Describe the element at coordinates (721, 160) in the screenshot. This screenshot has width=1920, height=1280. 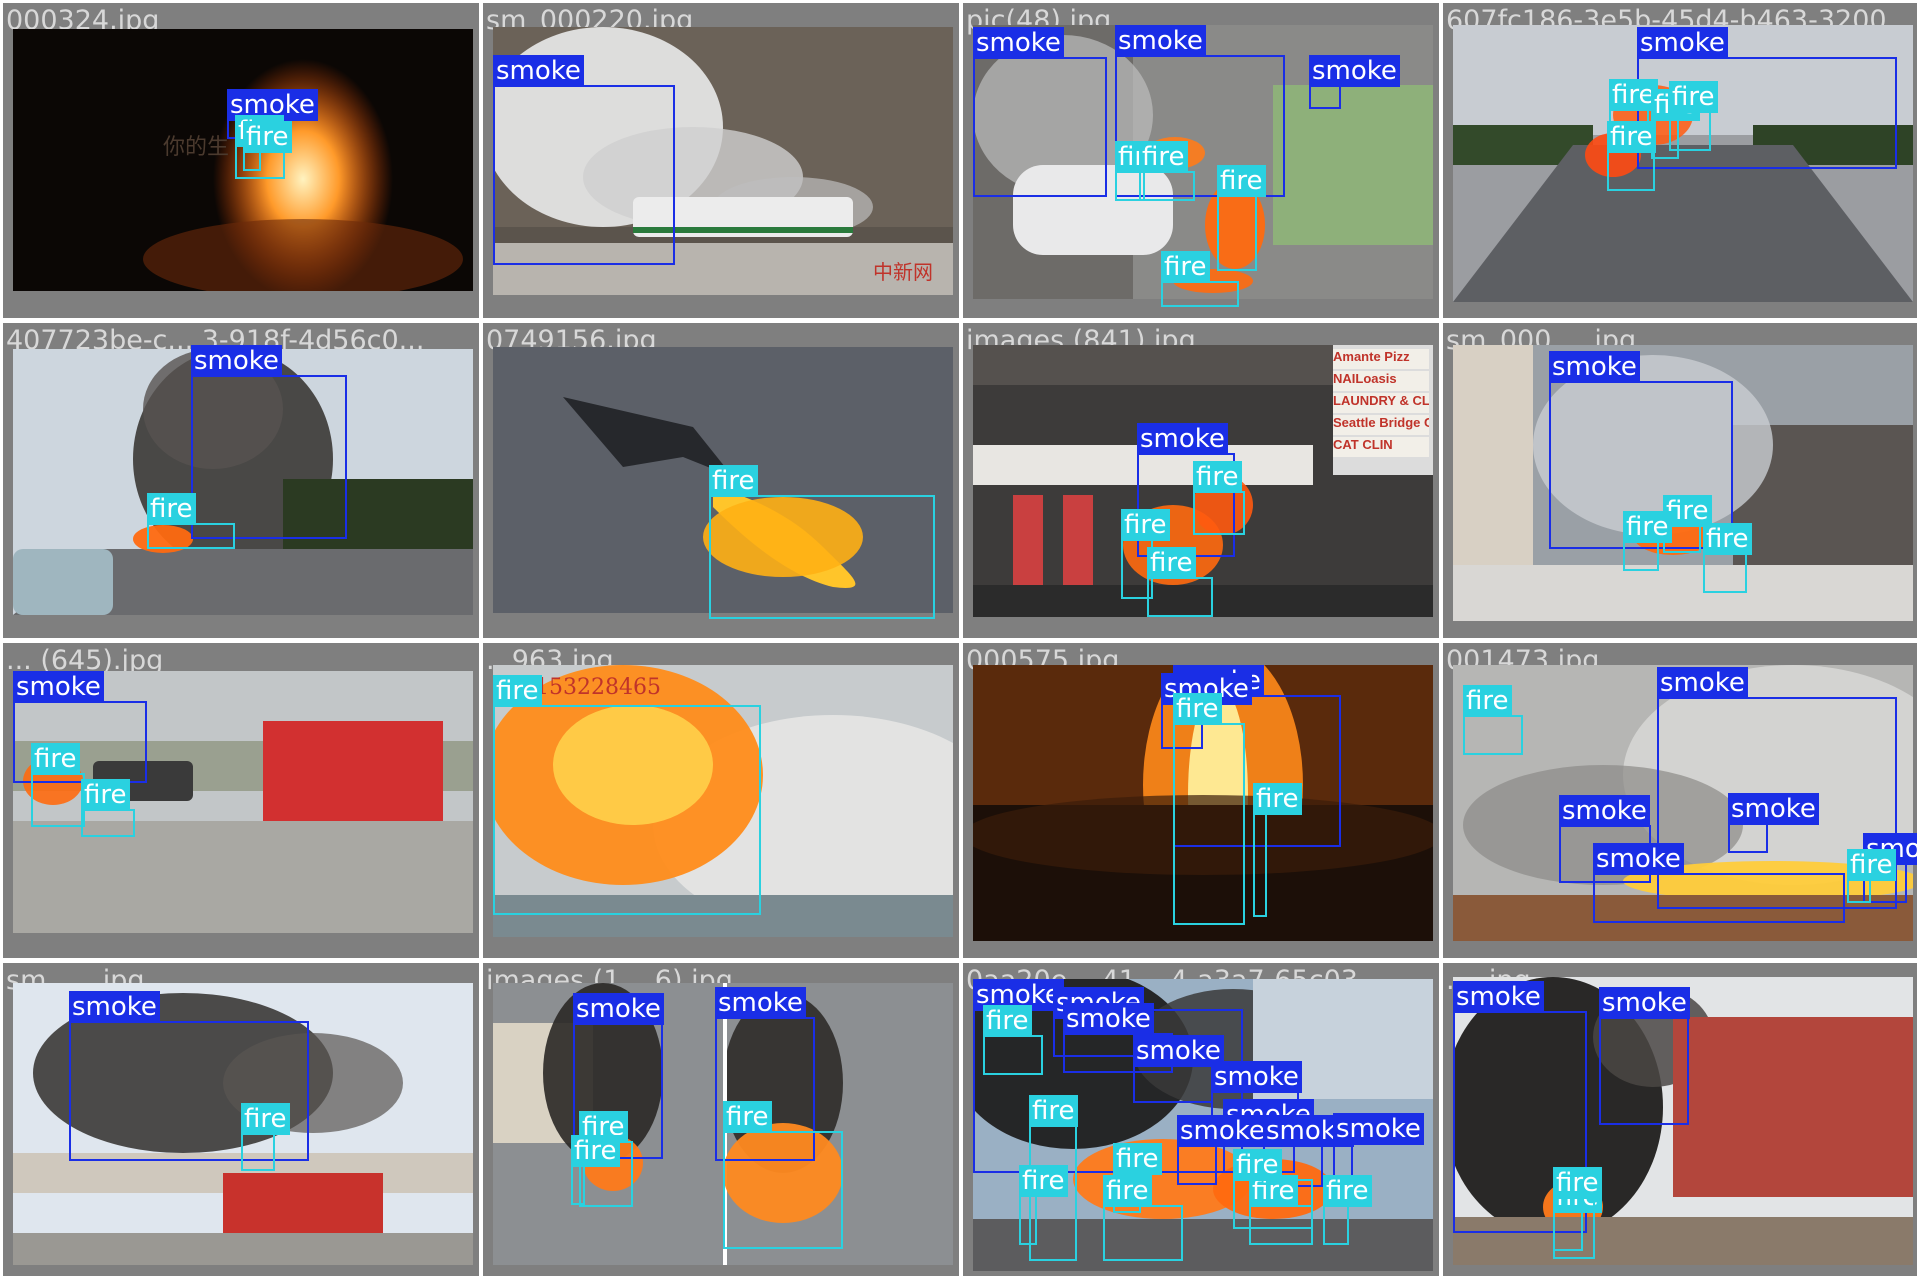
I see `image-tile: sm_000220.jpg 中新网 smoke` at that location.